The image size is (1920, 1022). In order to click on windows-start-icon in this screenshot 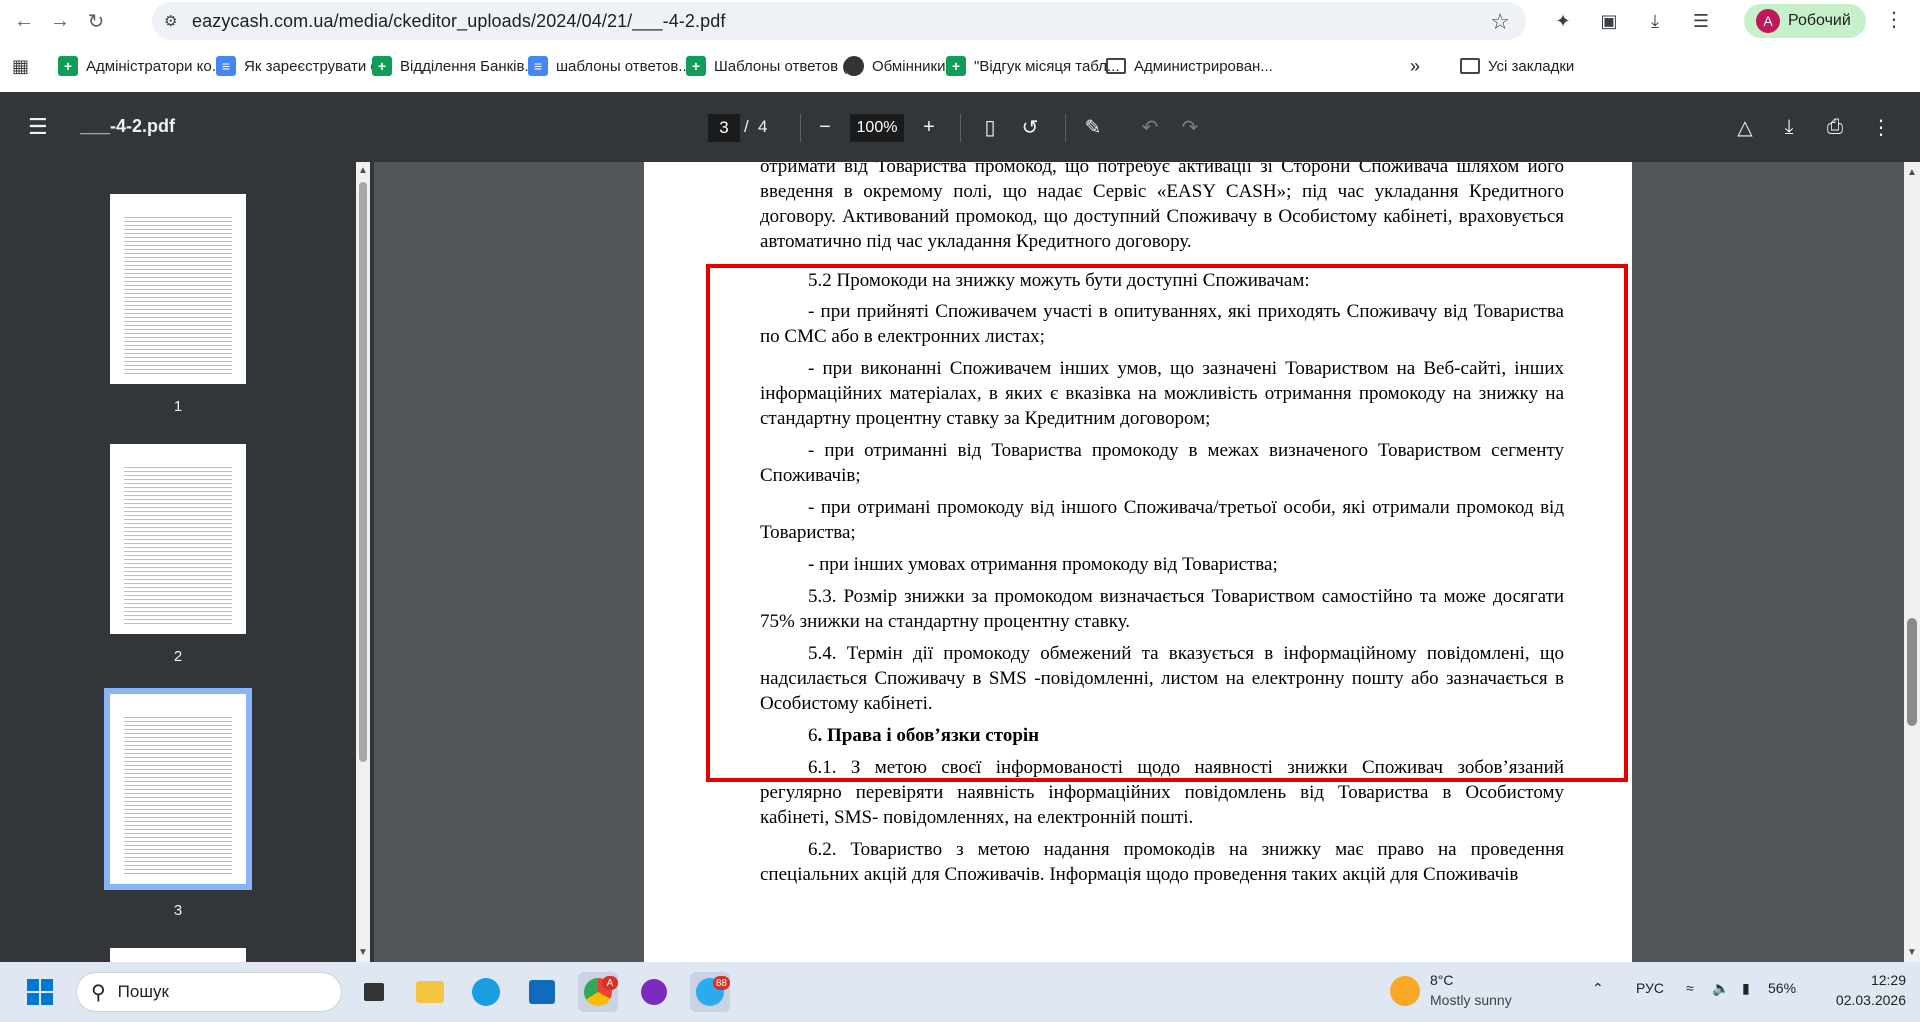, I will do `click(40, 992)`.